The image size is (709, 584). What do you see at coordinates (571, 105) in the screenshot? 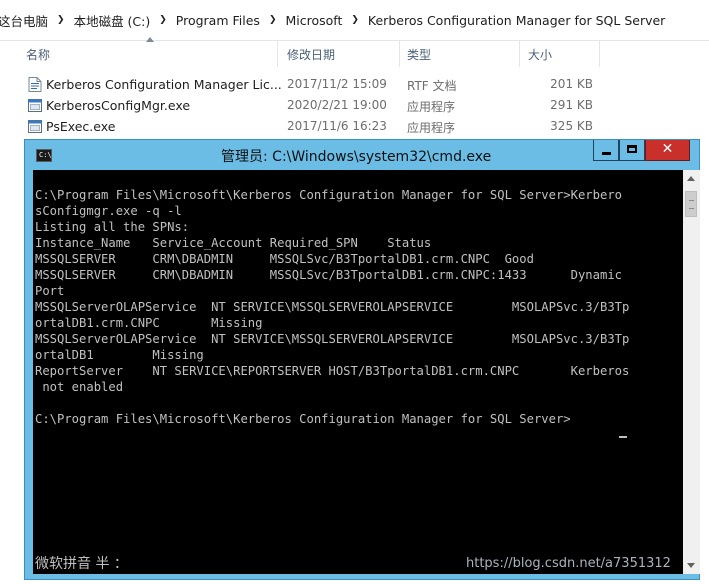
I see `file-size: 291 KB` at bounding box center [571, 105].